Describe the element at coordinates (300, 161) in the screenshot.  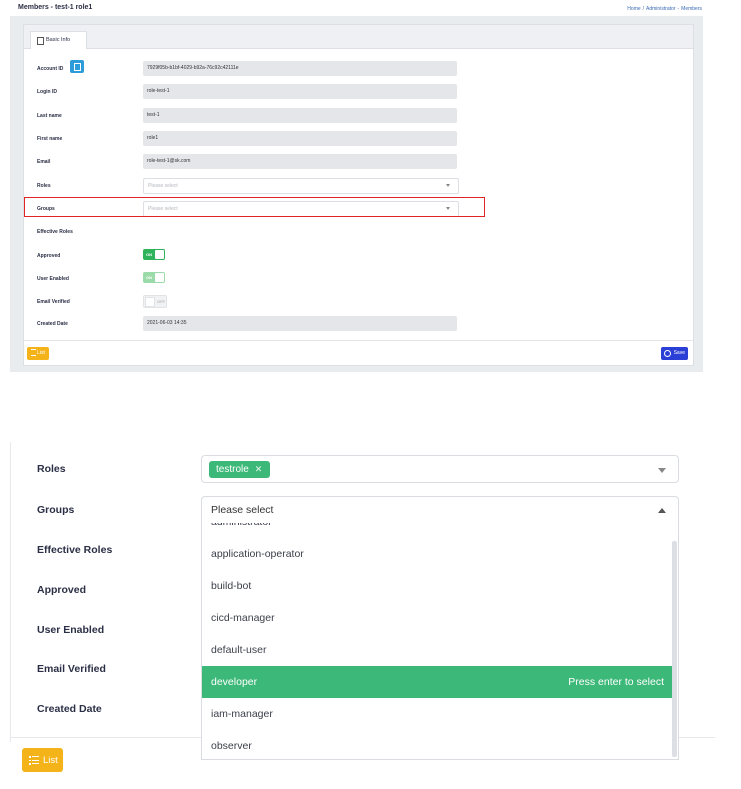
I see `email-field: role-test-1@sk.com` at that location.